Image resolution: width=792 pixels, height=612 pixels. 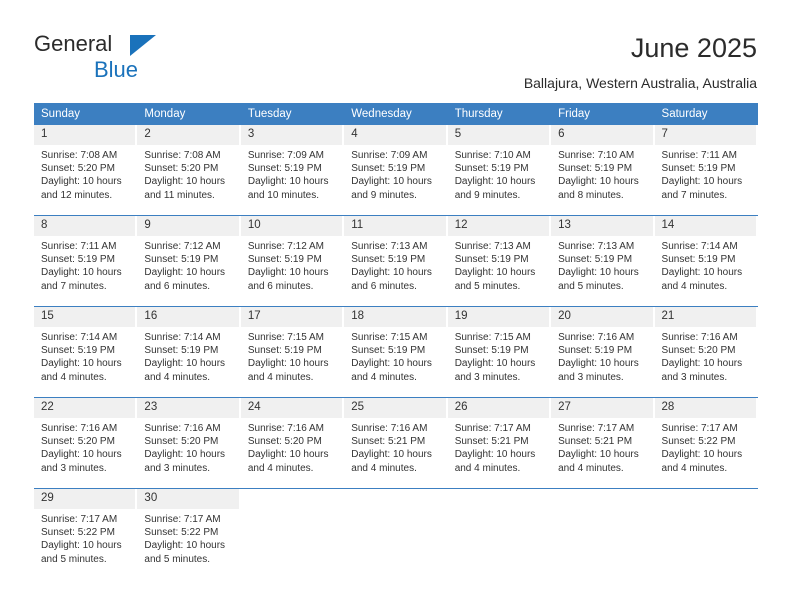 I want to click on day-number: 6, so click(x=602, y=135).